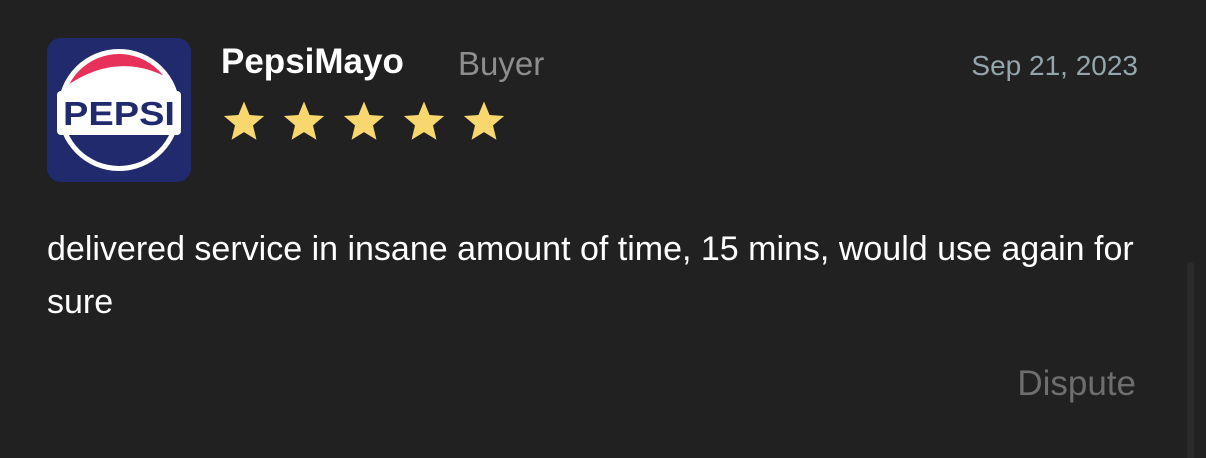  What do you see at coordinates (119, 113) in the screenshot?
I see `avatar-logo-text: PEPSI` at bounding box center [119, 113].